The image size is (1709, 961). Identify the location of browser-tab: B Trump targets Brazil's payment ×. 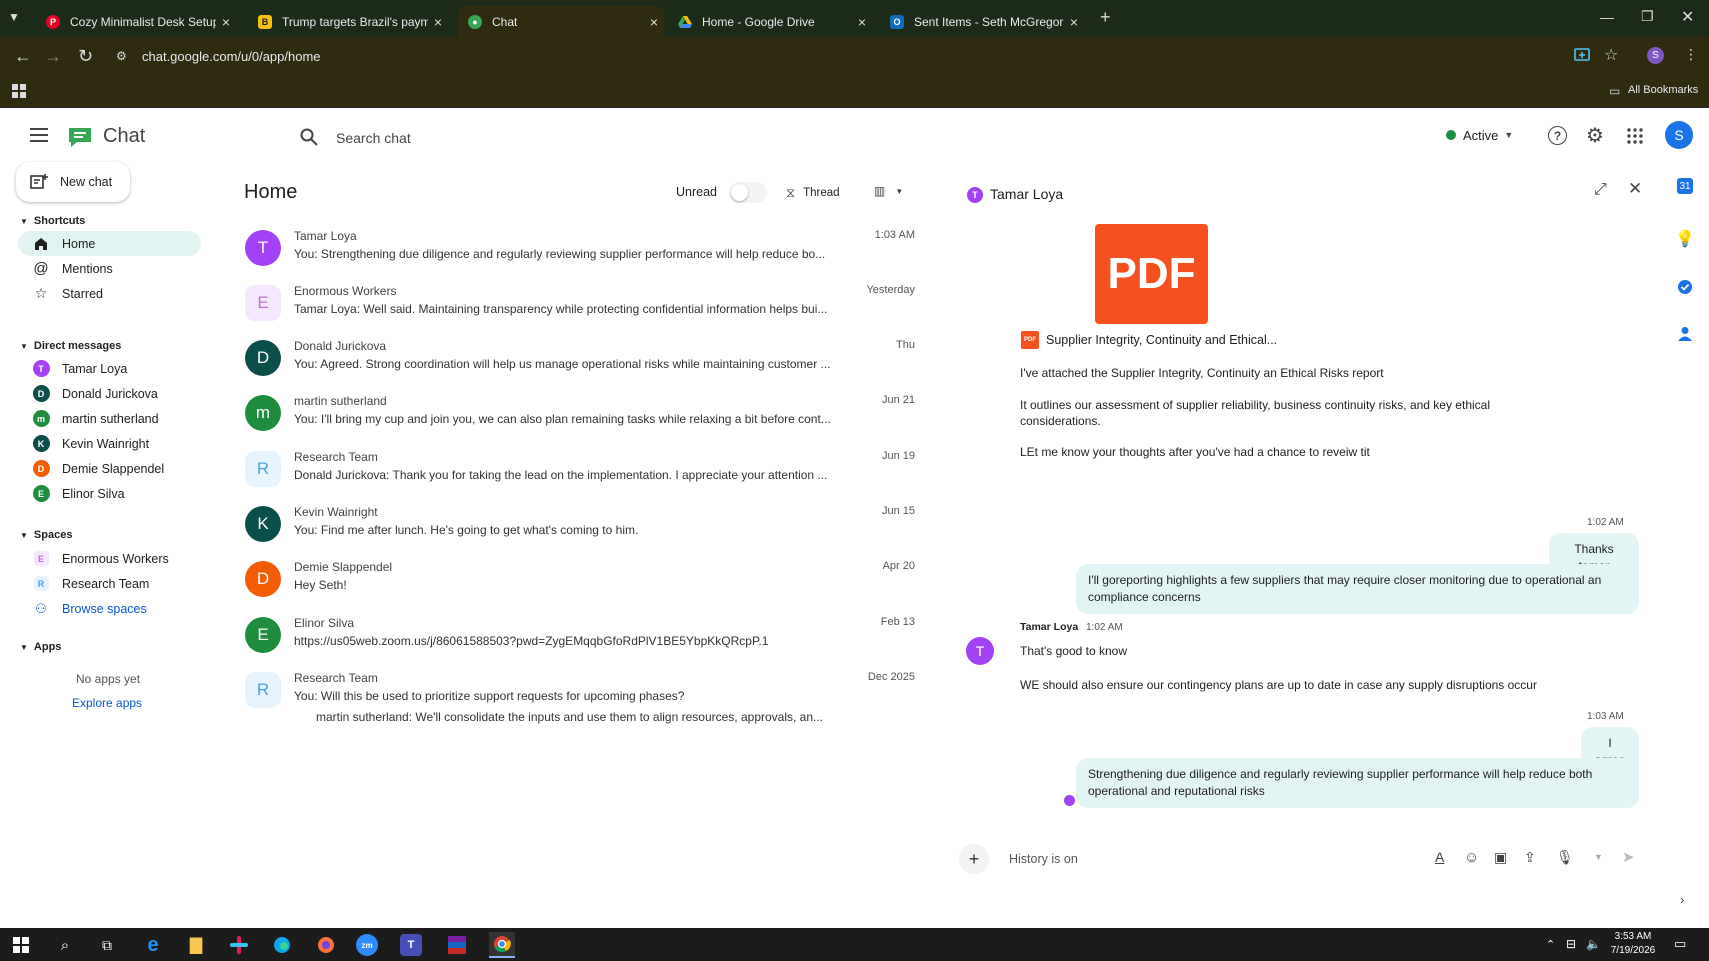
(348, 21).